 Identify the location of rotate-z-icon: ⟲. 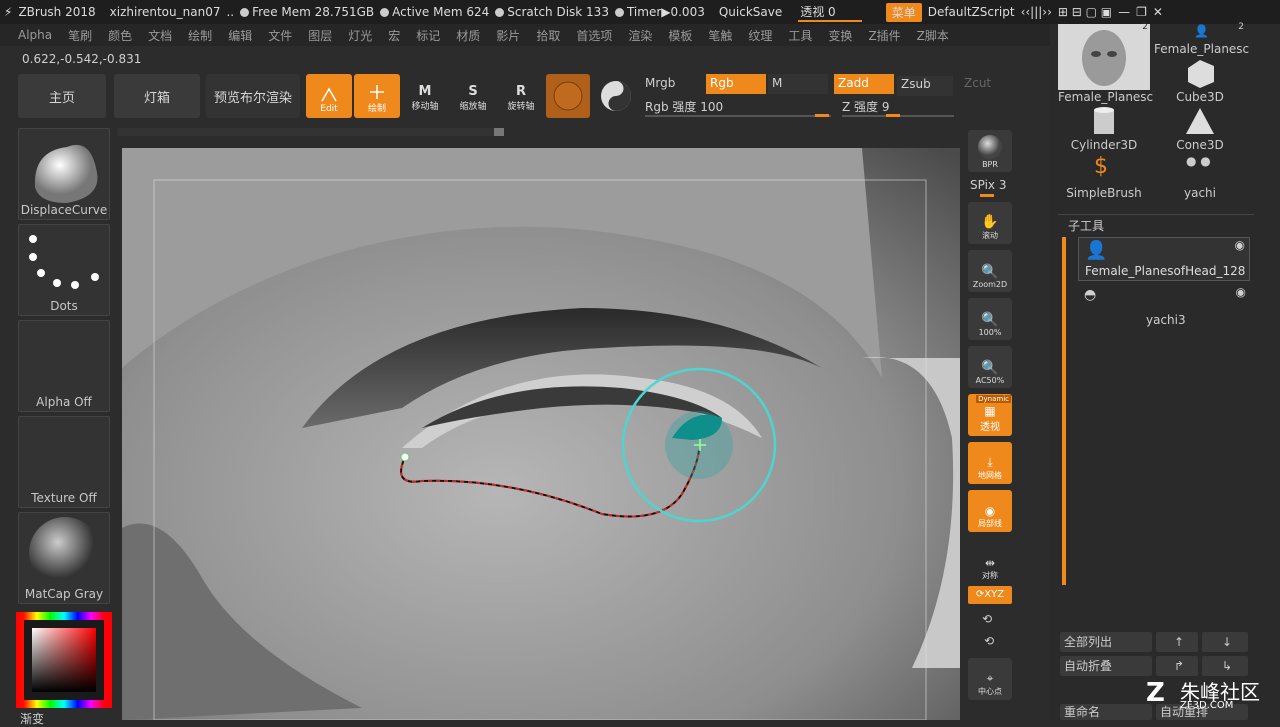
(989, 641).